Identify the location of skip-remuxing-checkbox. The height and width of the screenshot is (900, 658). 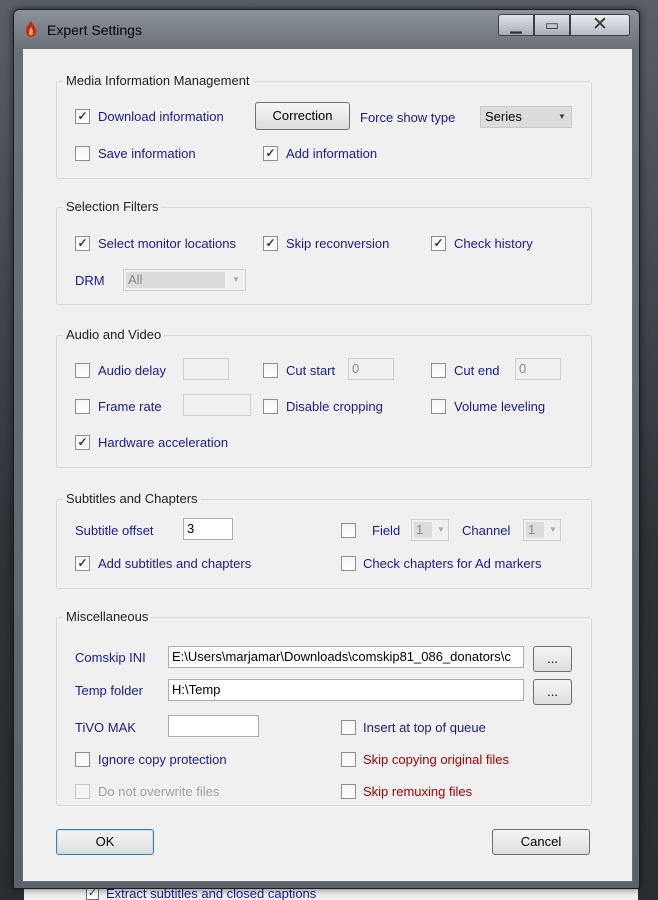
(348, 791).